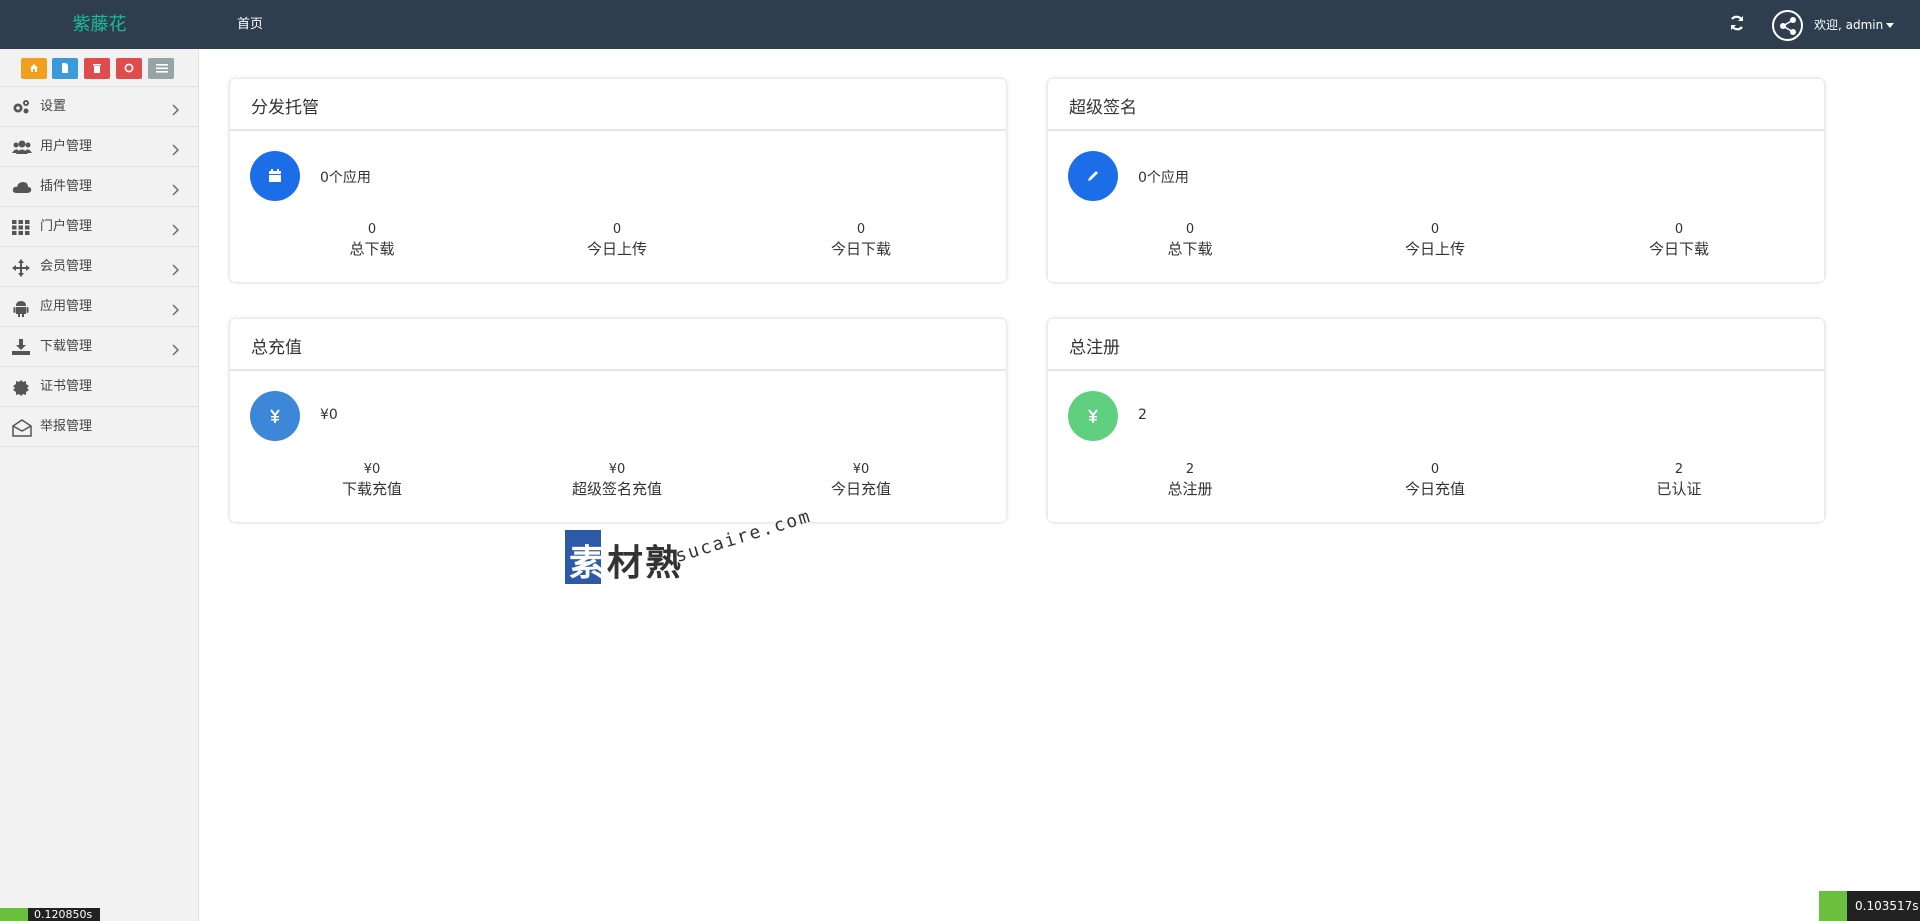 The height and width of the screenshot is (921, 1920). Describe the element at coordinates (275, 176) in the screenshot. I see `calendar-icon` at that location.